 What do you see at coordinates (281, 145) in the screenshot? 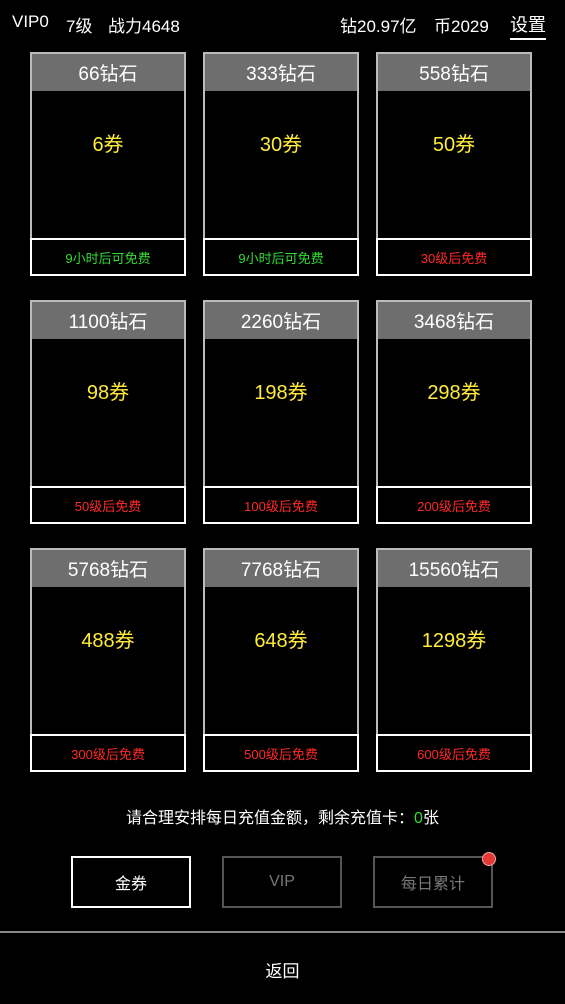
I see `package-price: 30券` at bounding box center [281, 145].